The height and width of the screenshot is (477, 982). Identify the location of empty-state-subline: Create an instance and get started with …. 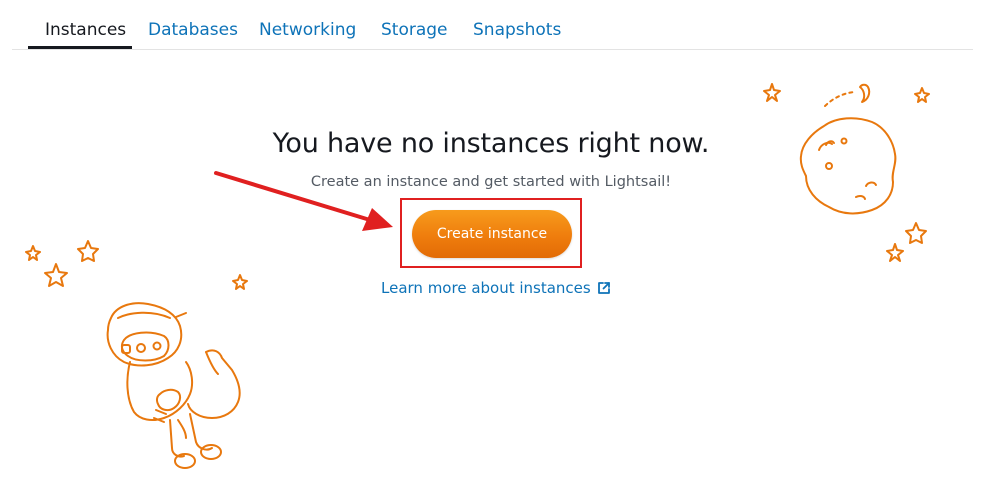
(491, 182).